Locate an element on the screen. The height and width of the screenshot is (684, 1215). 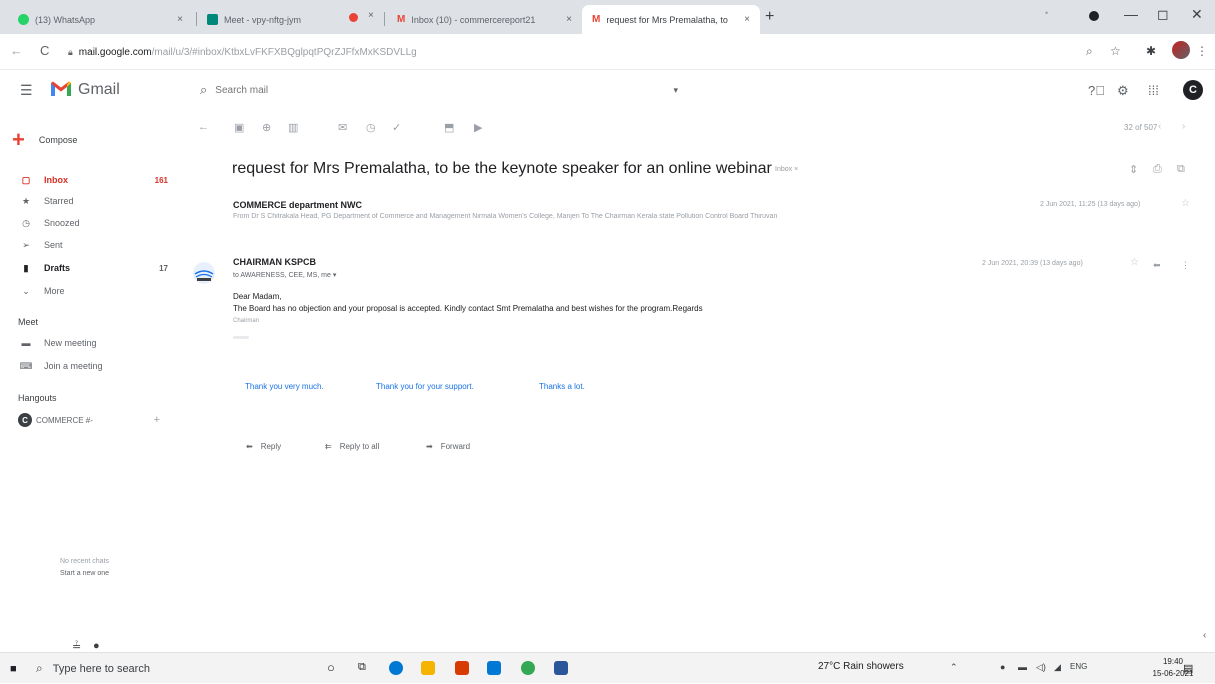
chevron-right-icon: › is located at coordinates (1183, 126).